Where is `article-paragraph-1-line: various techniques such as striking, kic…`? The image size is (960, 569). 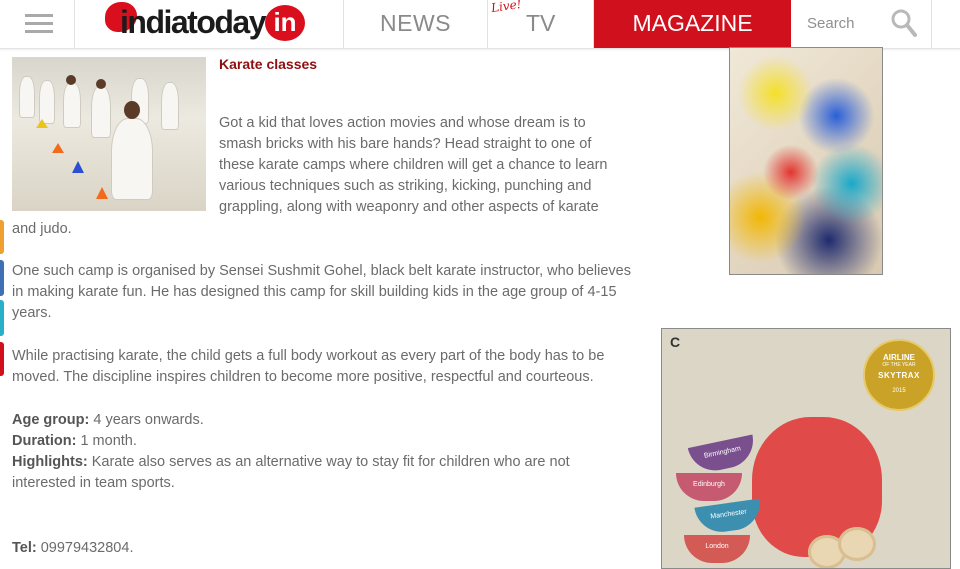
article-paragraph-1-line: various techniques such as striking, kic… is located at coordinates (405, 186).